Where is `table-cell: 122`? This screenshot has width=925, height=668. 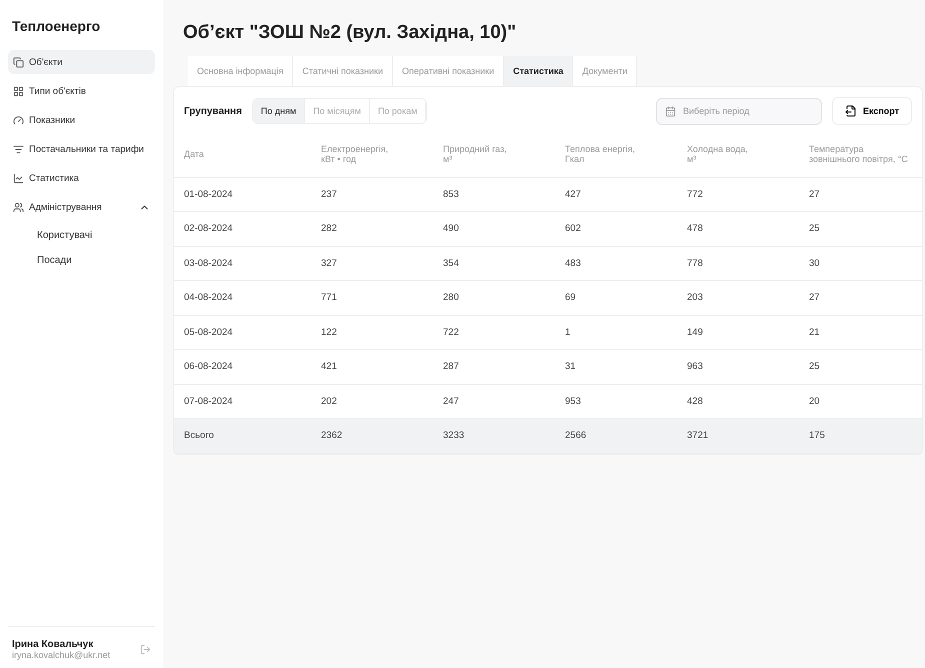 table-cell: 122 is located at coordinates (372, 332).